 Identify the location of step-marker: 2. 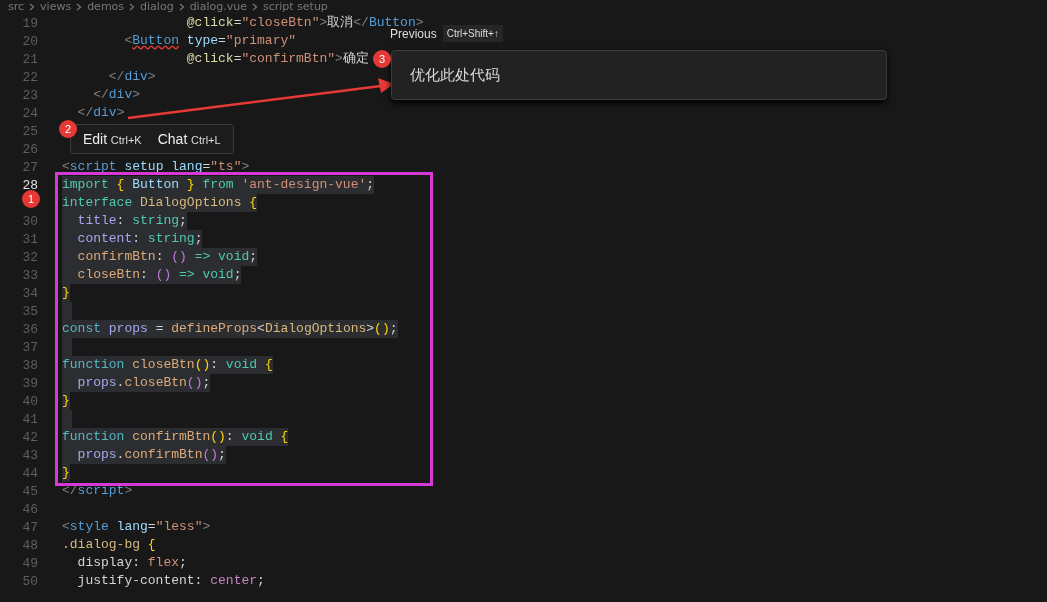
(68, 129).